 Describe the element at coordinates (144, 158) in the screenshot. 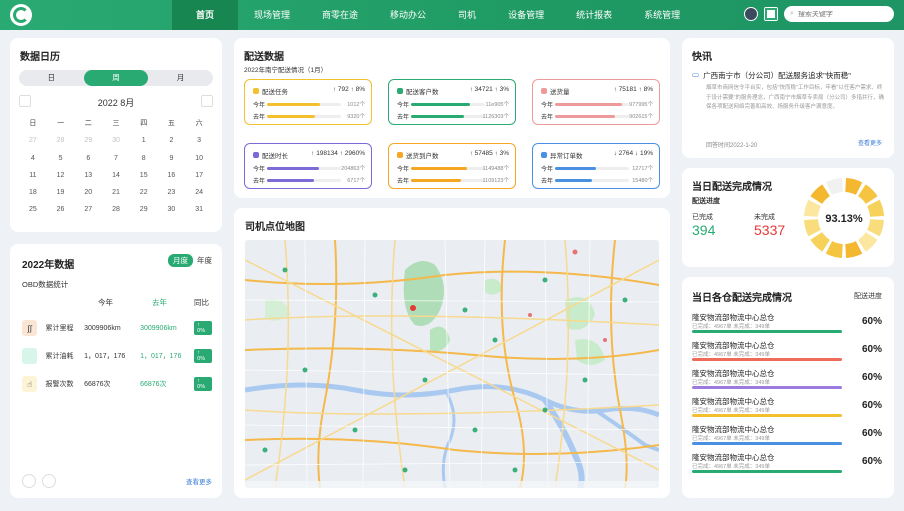

I see `calendar-day: 8` at that location.